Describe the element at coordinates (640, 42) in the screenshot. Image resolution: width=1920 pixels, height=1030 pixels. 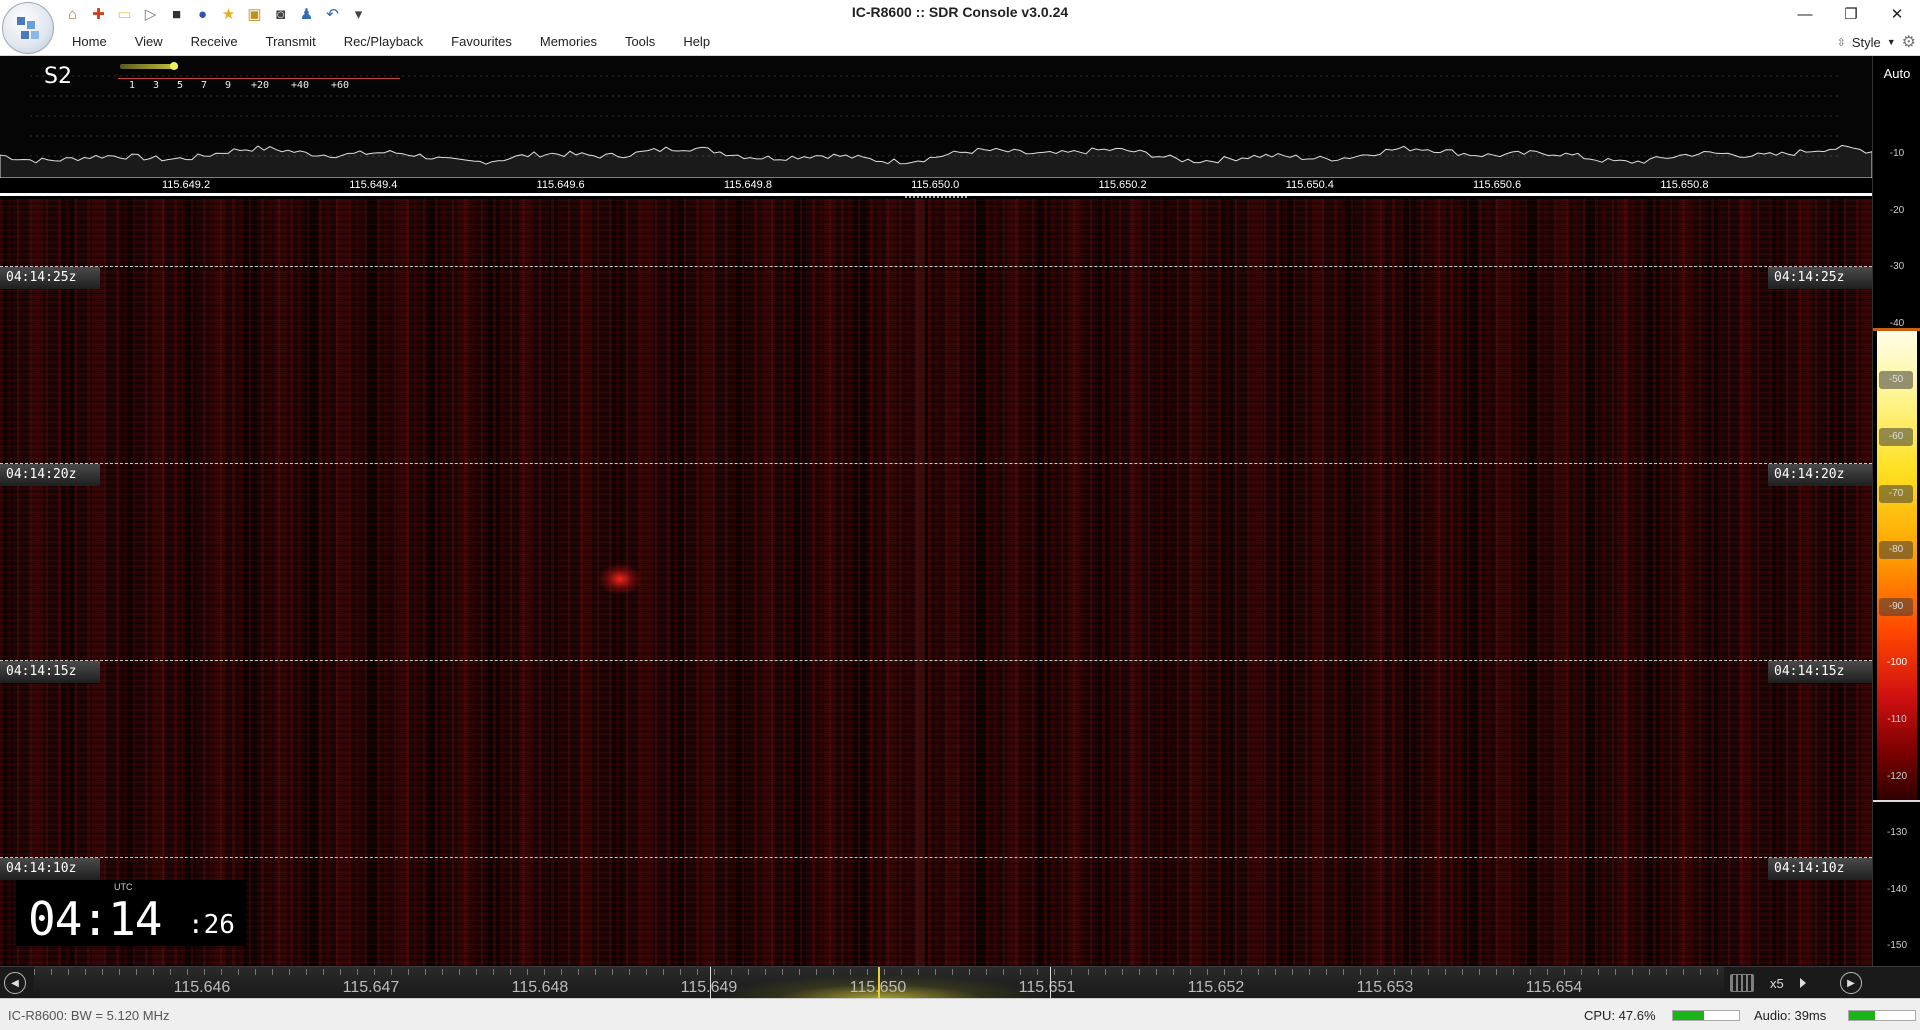
I see `tab-tools: Tools` at that location.